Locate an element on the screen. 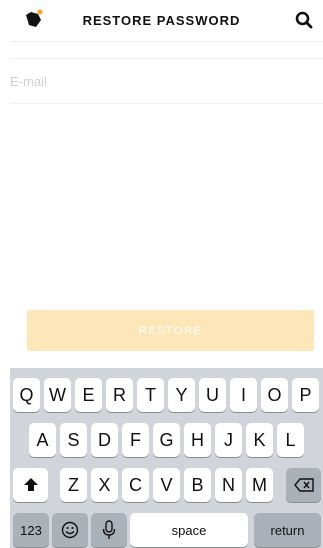  page-title: RESTORE PASSWORD is located at coordinates (161, 20).